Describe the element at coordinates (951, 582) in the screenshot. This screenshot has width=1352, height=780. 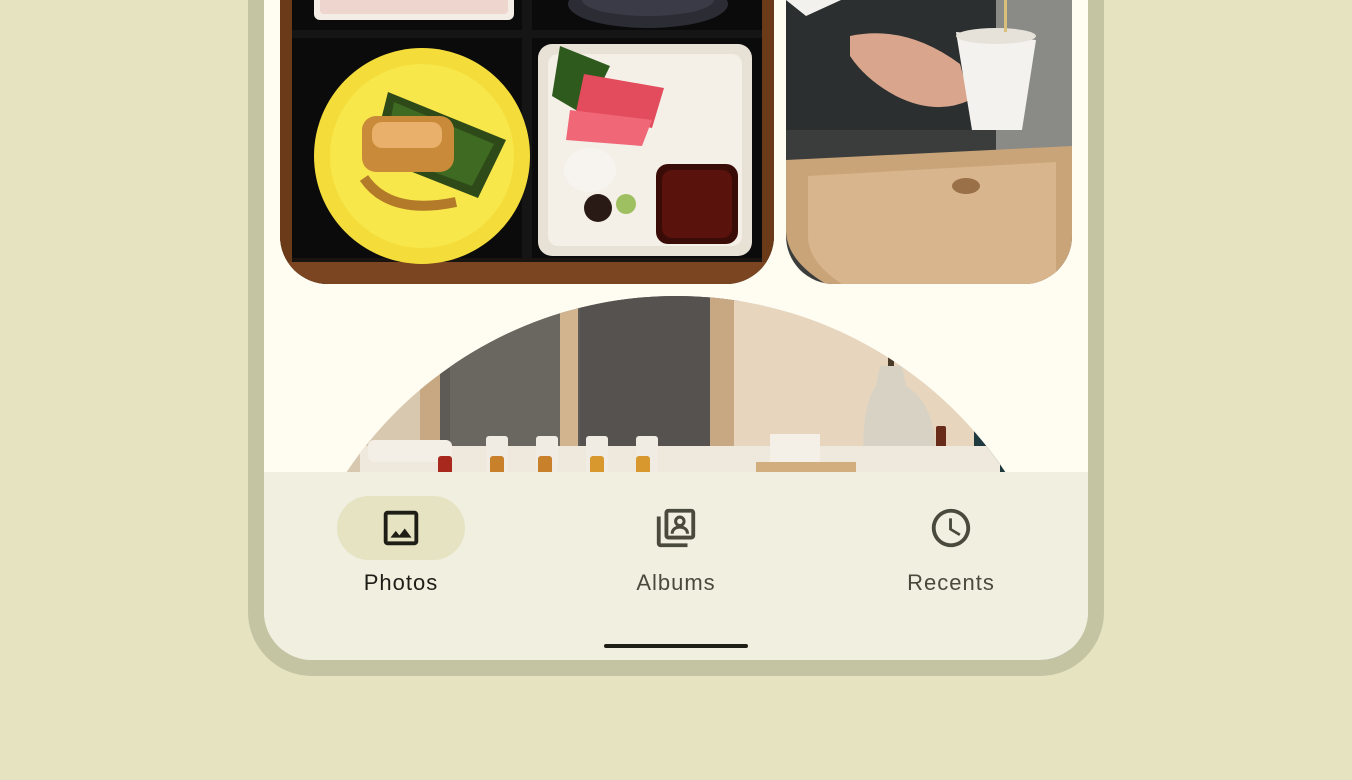
I see `nav-label-recents: Recents` at that location.